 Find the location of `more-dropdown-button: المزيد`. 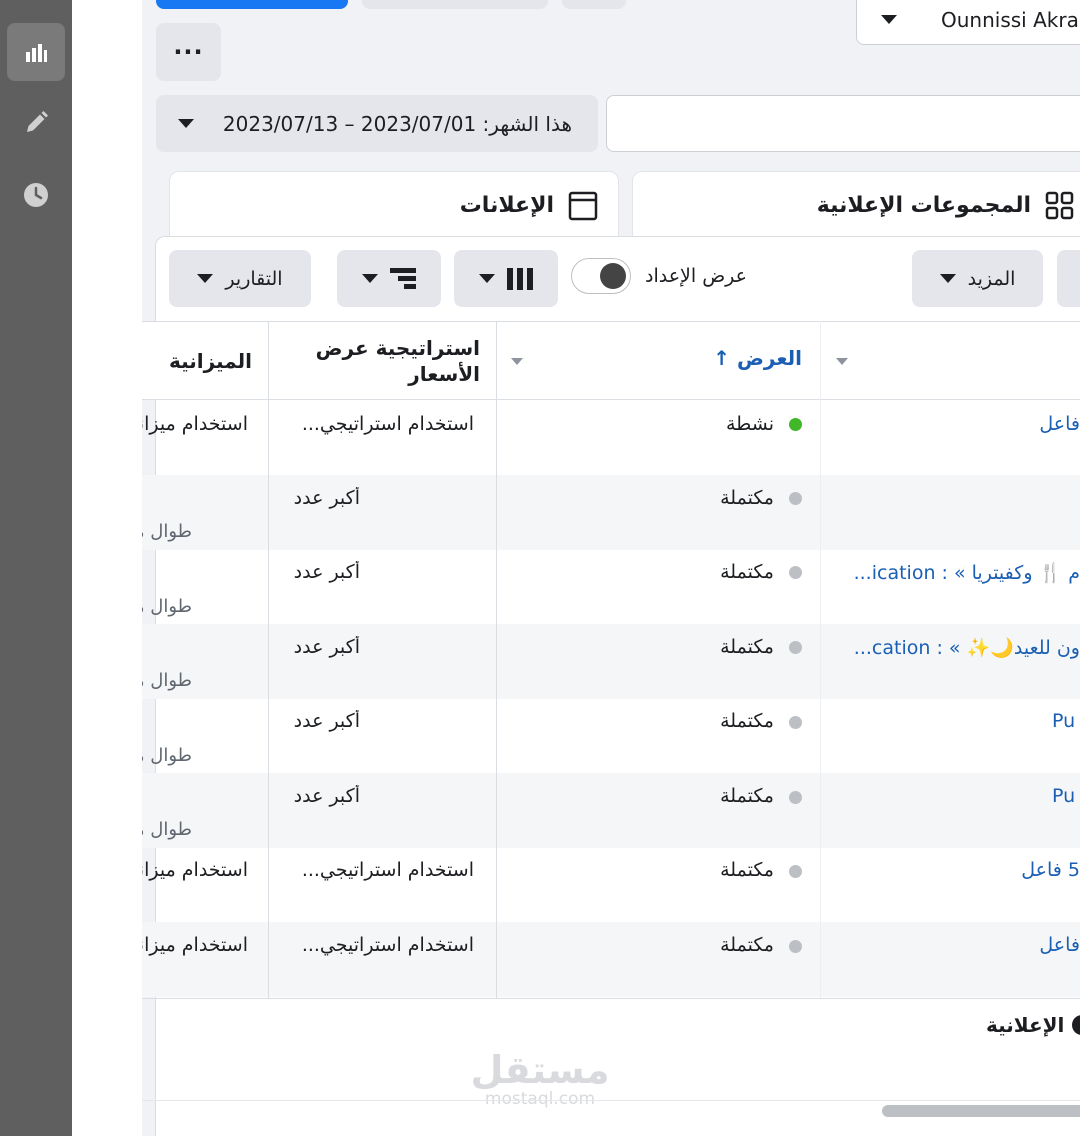

more-dropdown-button: المزيد is located at coordinates (977, 278).